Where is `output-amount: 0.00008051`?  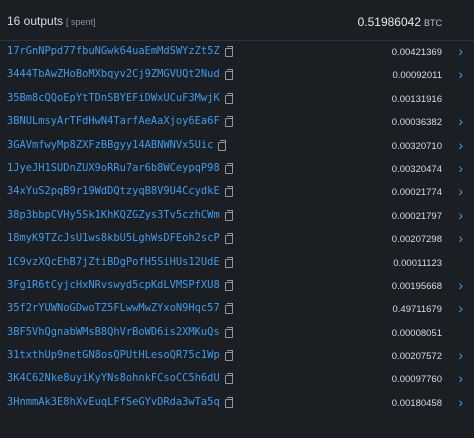
output-amount: 0.00008051 is located at coordinates (416, 333).